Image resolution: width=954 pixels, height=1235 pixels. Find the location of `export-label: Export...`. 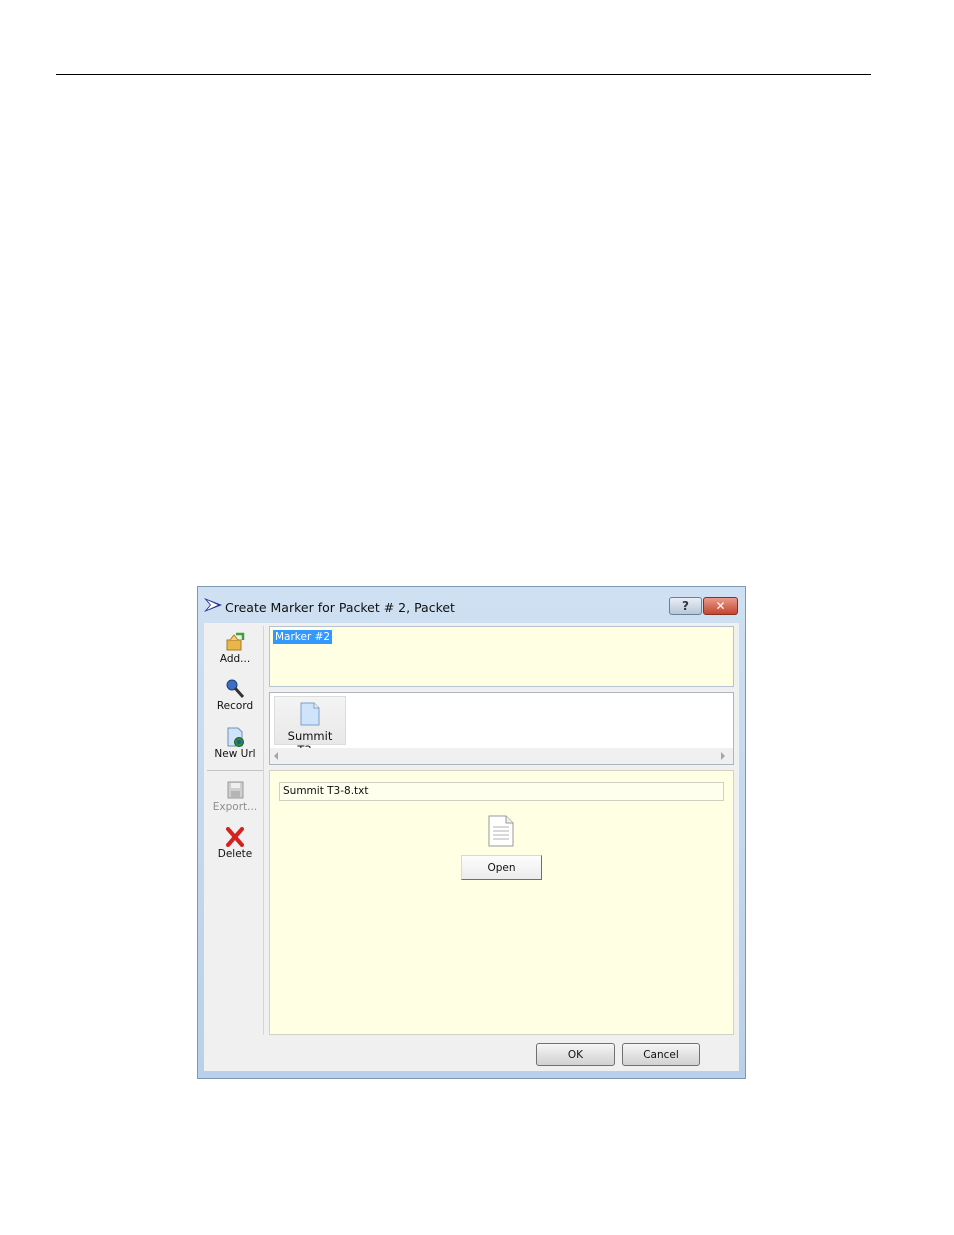

export-label: Export... is located at coordinates (235, 807).